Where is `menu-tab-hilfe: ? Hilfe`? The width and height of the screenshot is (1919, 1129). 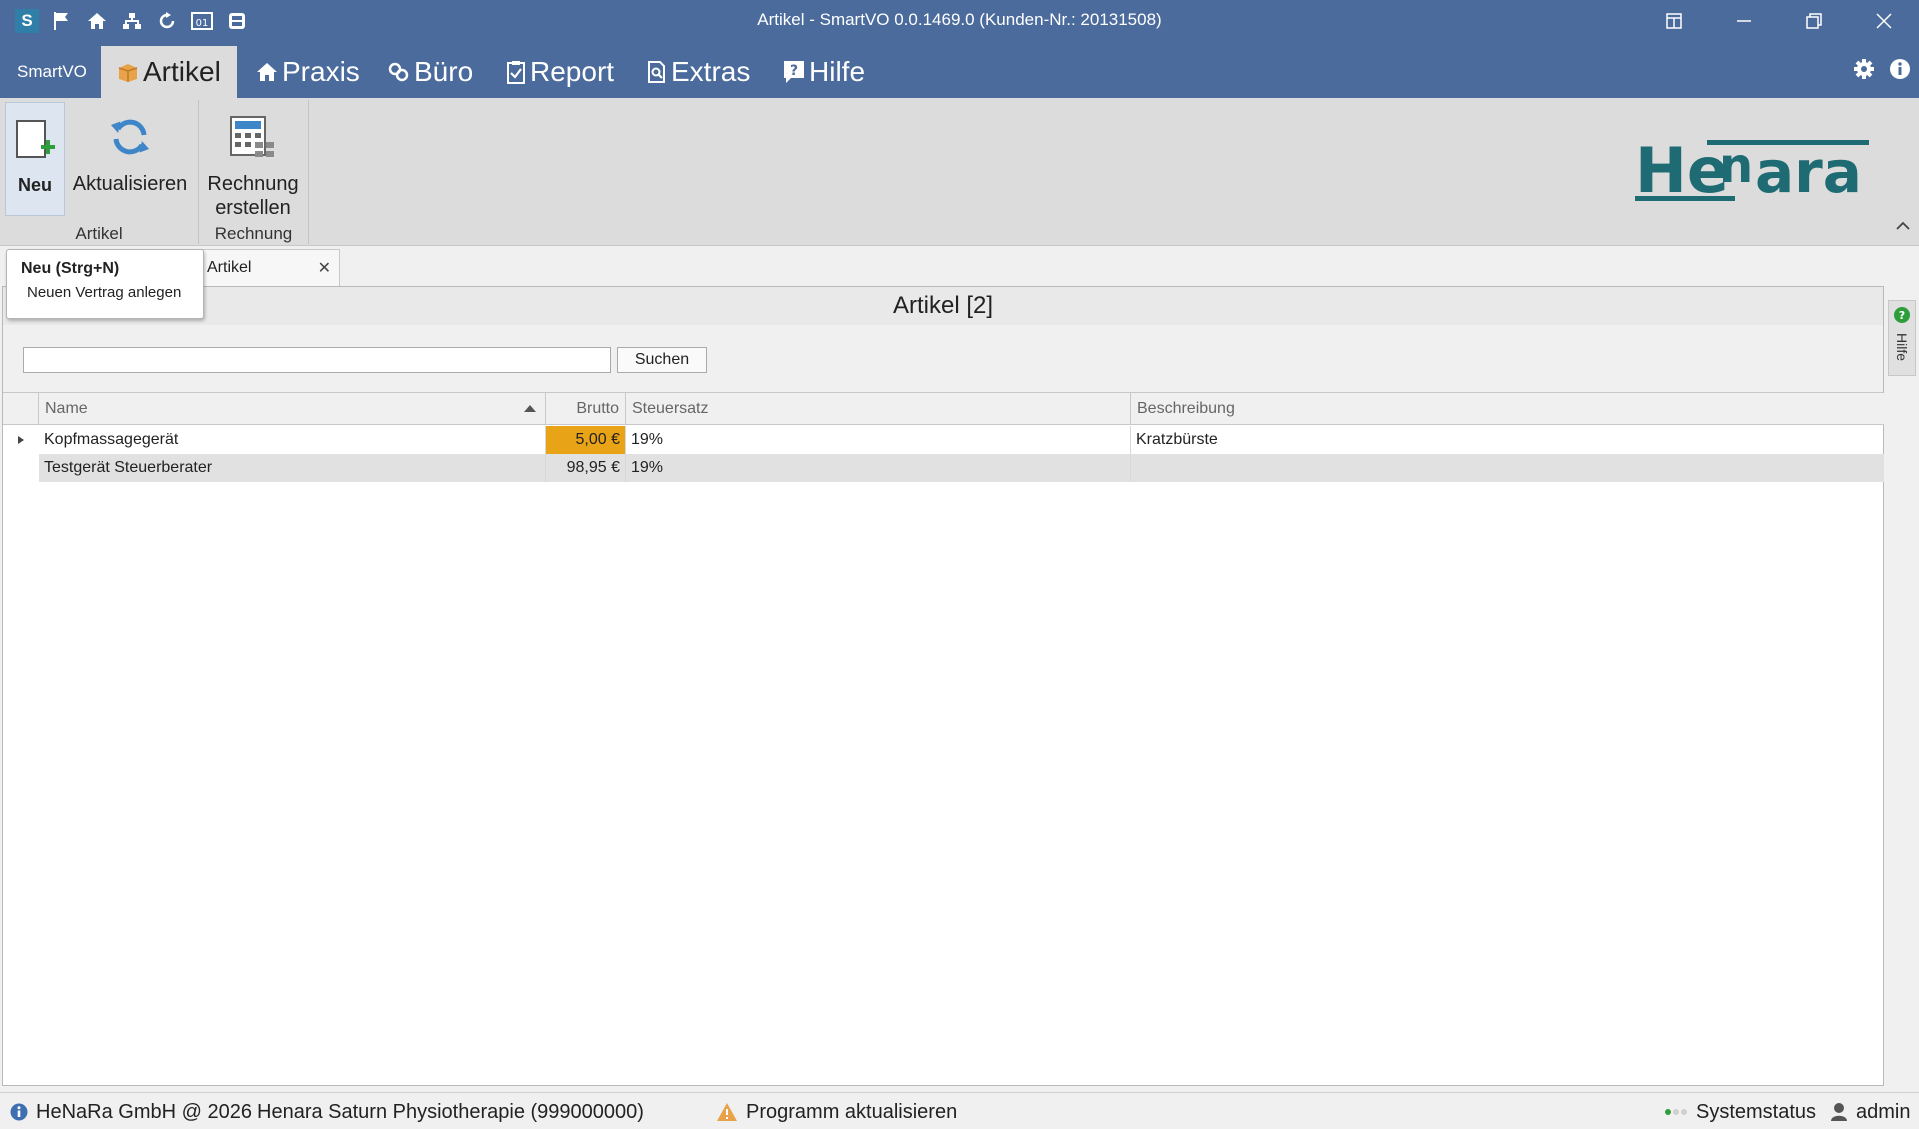
menu-tab-hilfe: ? Hilfe is located at coordinates (824, 72).